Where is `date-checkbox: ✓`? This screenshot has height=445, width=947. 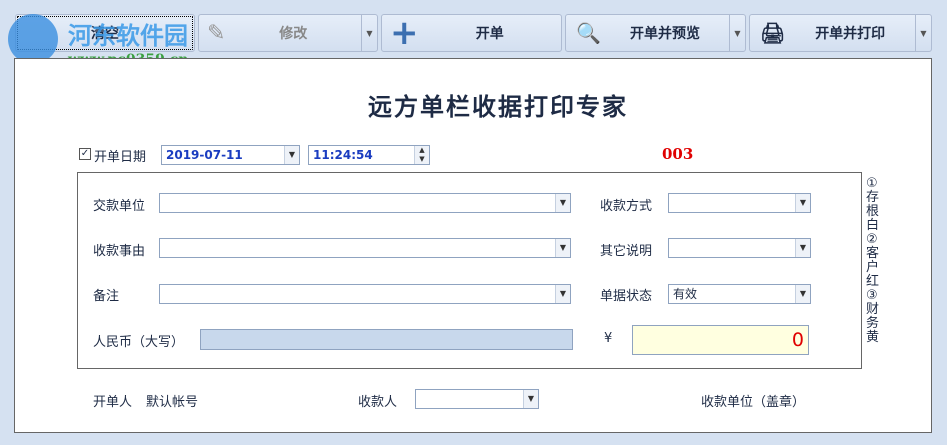
date-checkbox: ✓ is located at coordinates (85, 154).